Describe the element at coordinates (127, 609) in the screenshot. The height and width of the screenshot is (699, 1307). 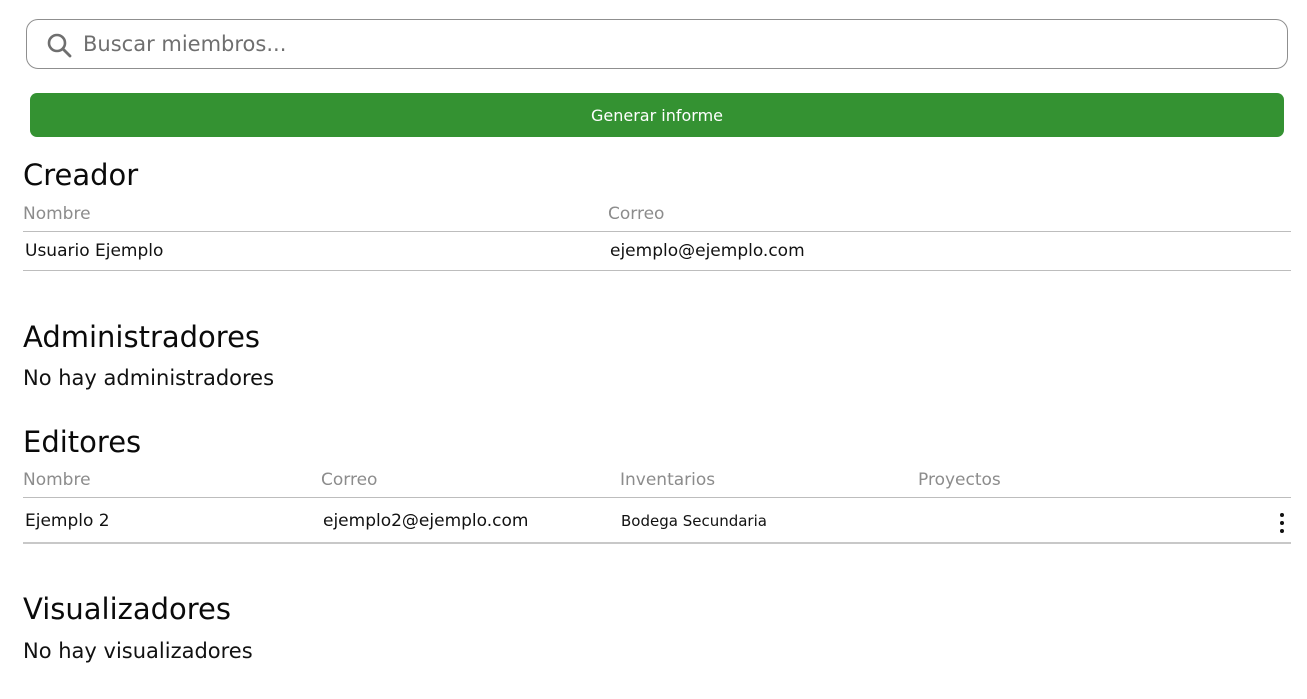
I see `section-title-viewers: Visualizadores` at that location.